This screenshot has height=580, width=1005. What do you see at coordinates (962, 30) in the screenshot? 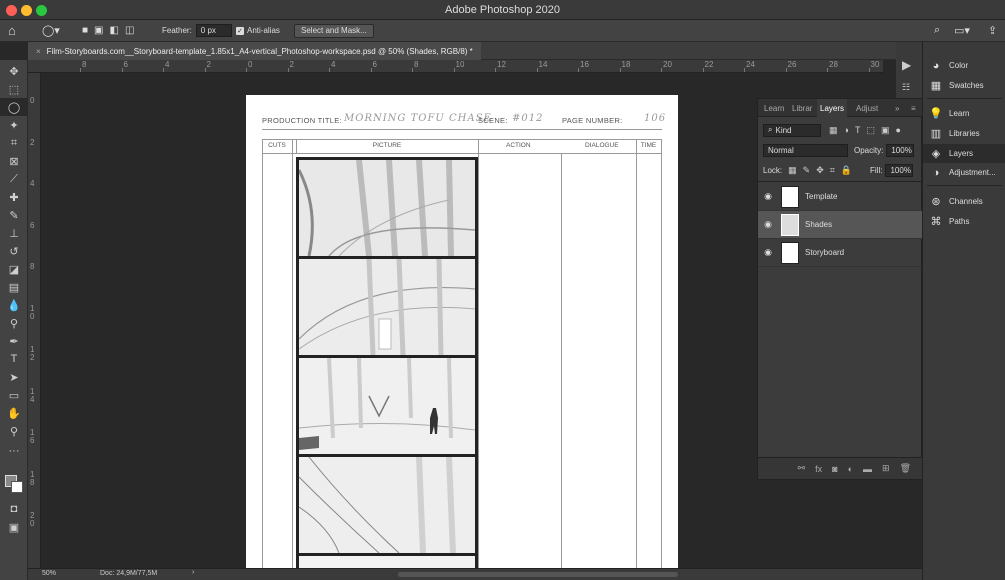
I see `workspace-icon: ▭▾` at bounding box center [962, 30].